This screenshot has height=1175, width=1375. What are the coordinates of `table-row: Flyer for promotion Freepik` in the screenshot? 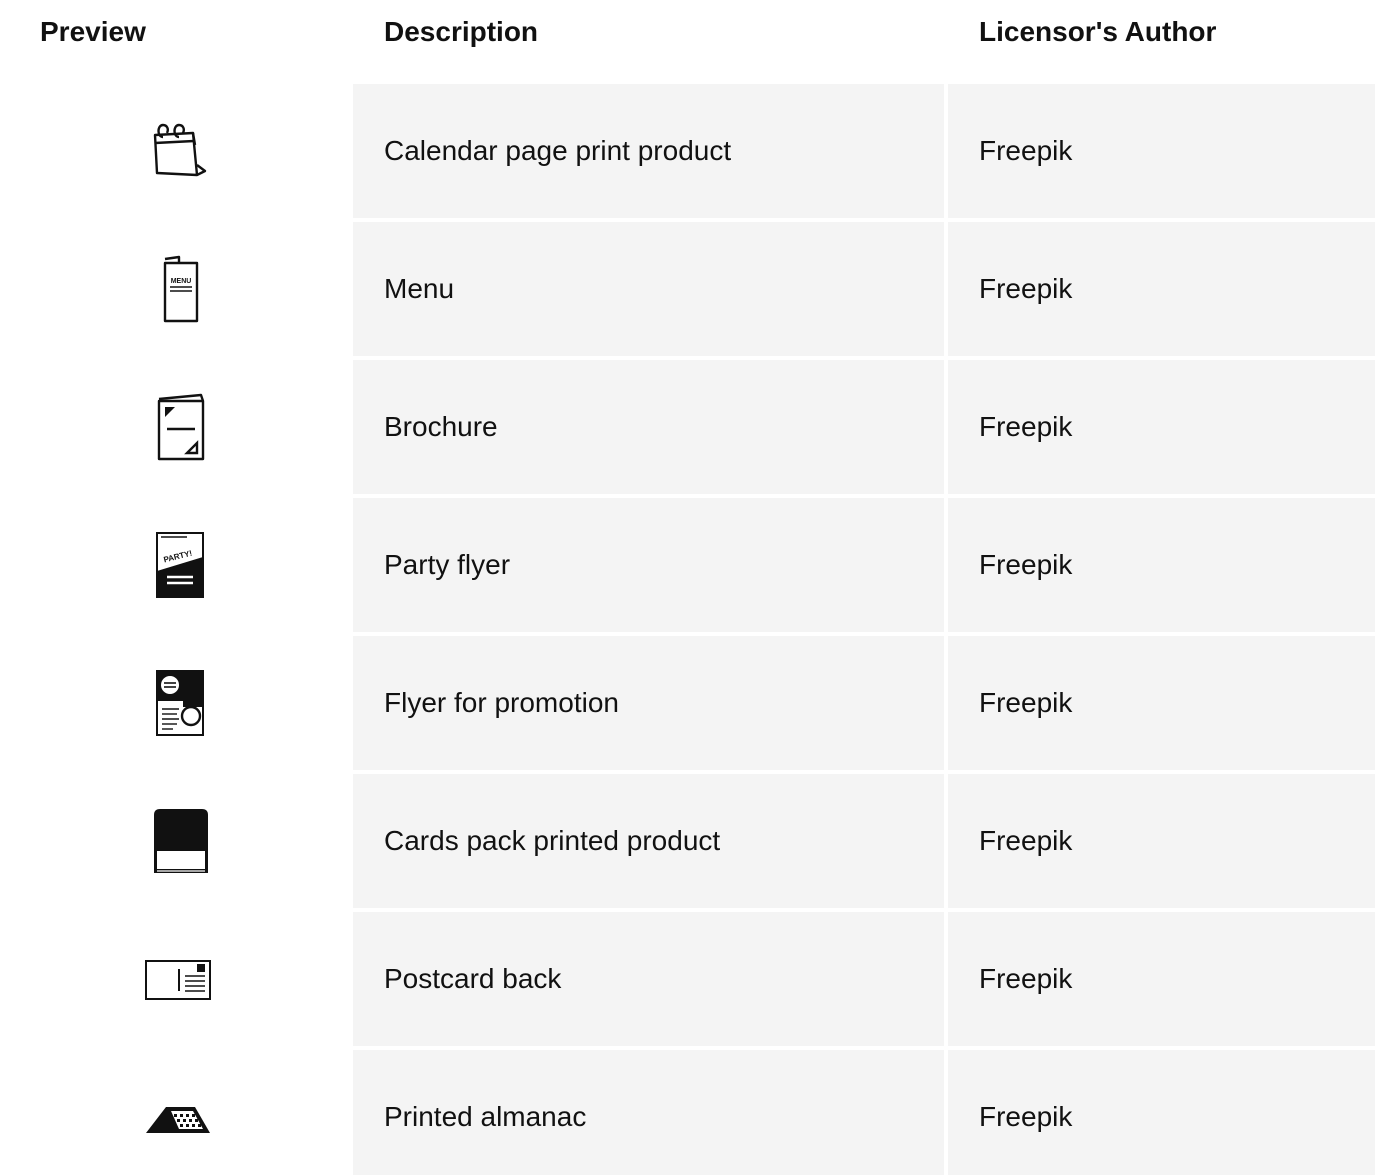 It's located at (687, 705).